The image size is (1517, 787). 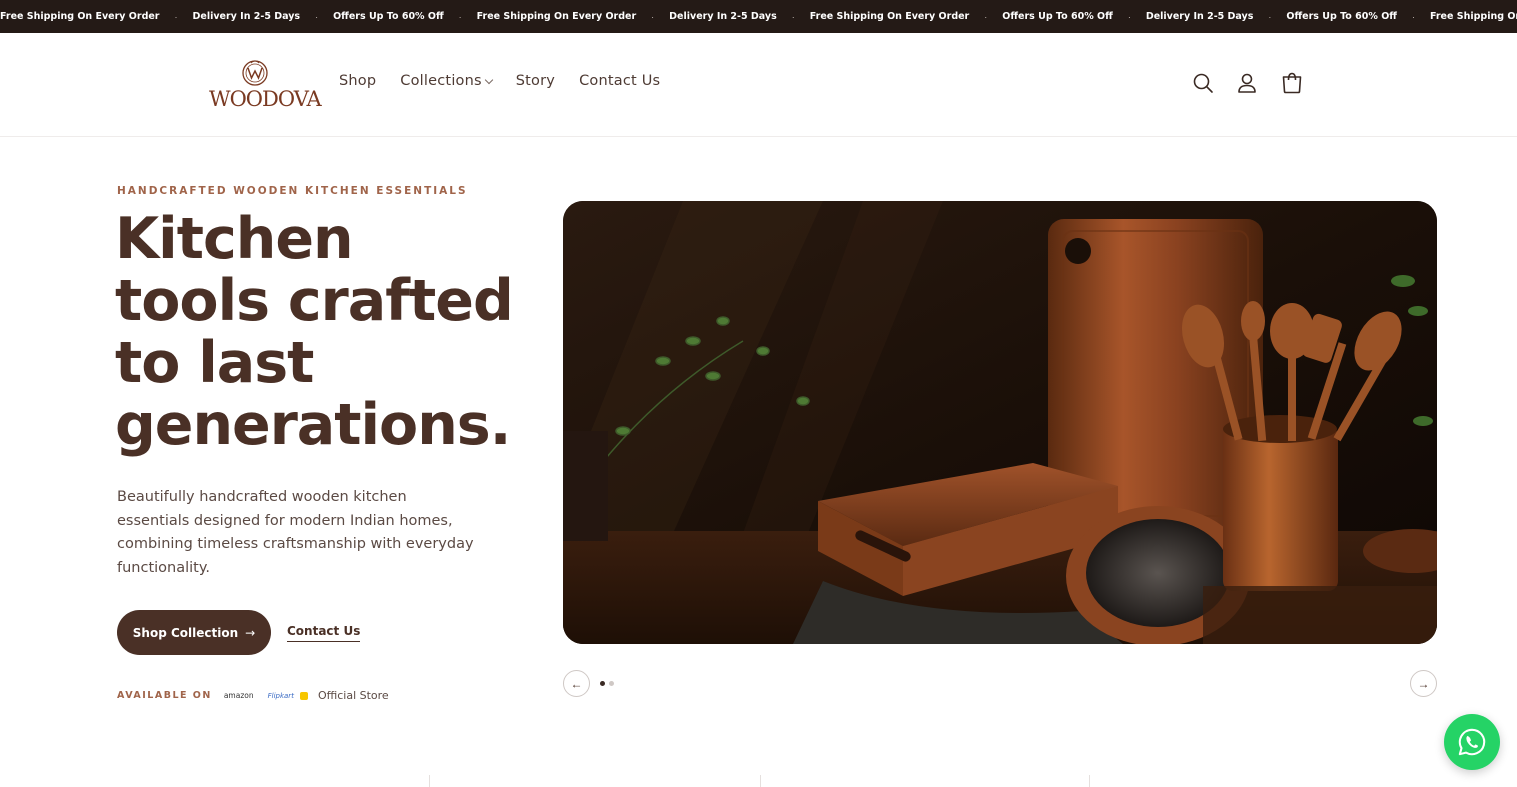 I want to click on nav-contact-label: Contact Us, so click(x=620, y=81).